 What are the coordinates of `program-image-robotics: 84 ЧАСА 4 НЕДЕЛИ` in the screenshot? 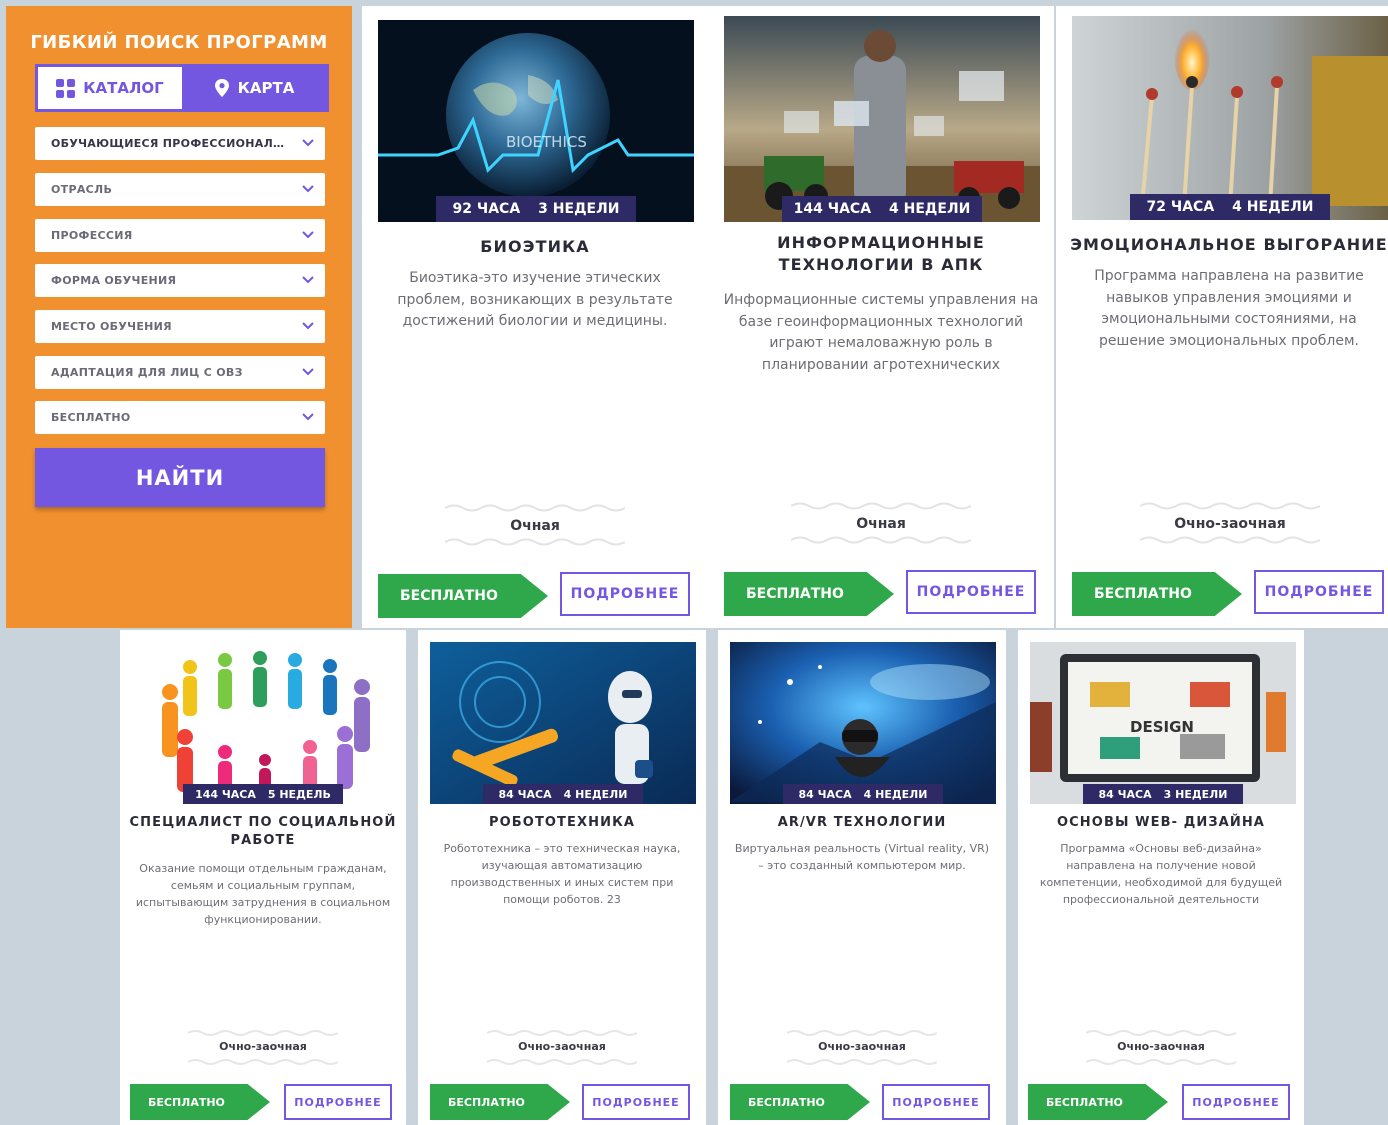 It's located at (563, 723).